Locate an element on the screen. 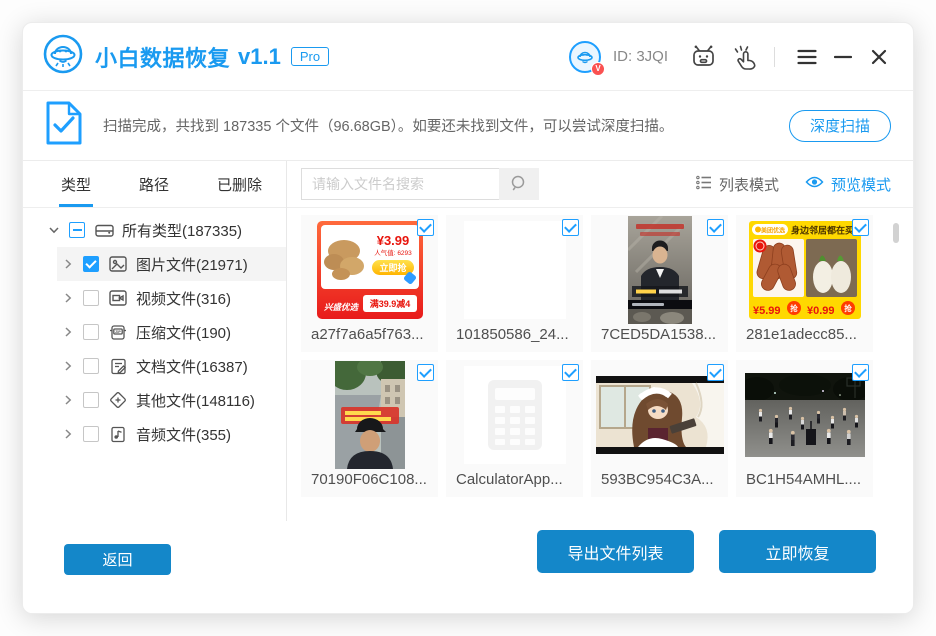 This screenshot has width=936, height=636. tab-deleted: 已删除 is located at coordinates (239, 184).